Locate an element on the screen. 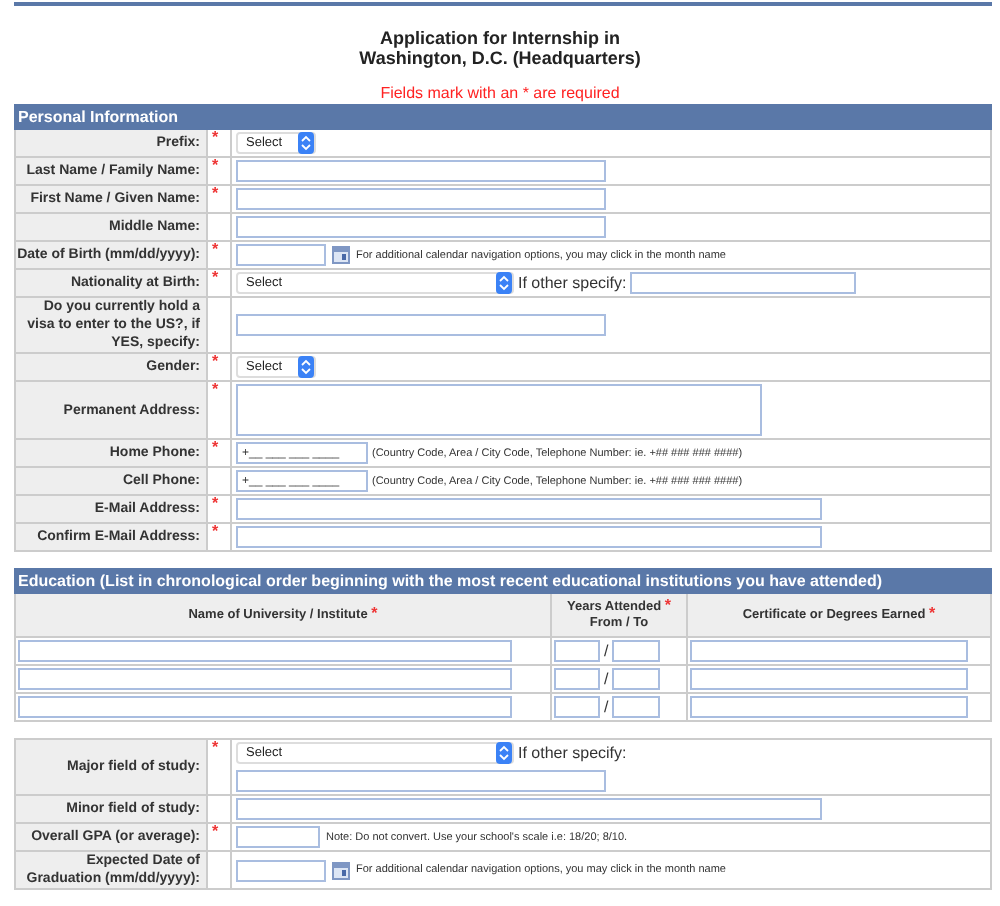  text-area is located at coordinates (499, 410).